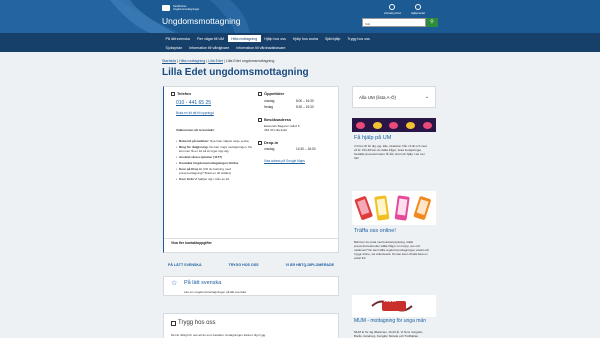 The width and height of the screenshot is (600, 338). I want to click on door-icon, so click(260, 142).